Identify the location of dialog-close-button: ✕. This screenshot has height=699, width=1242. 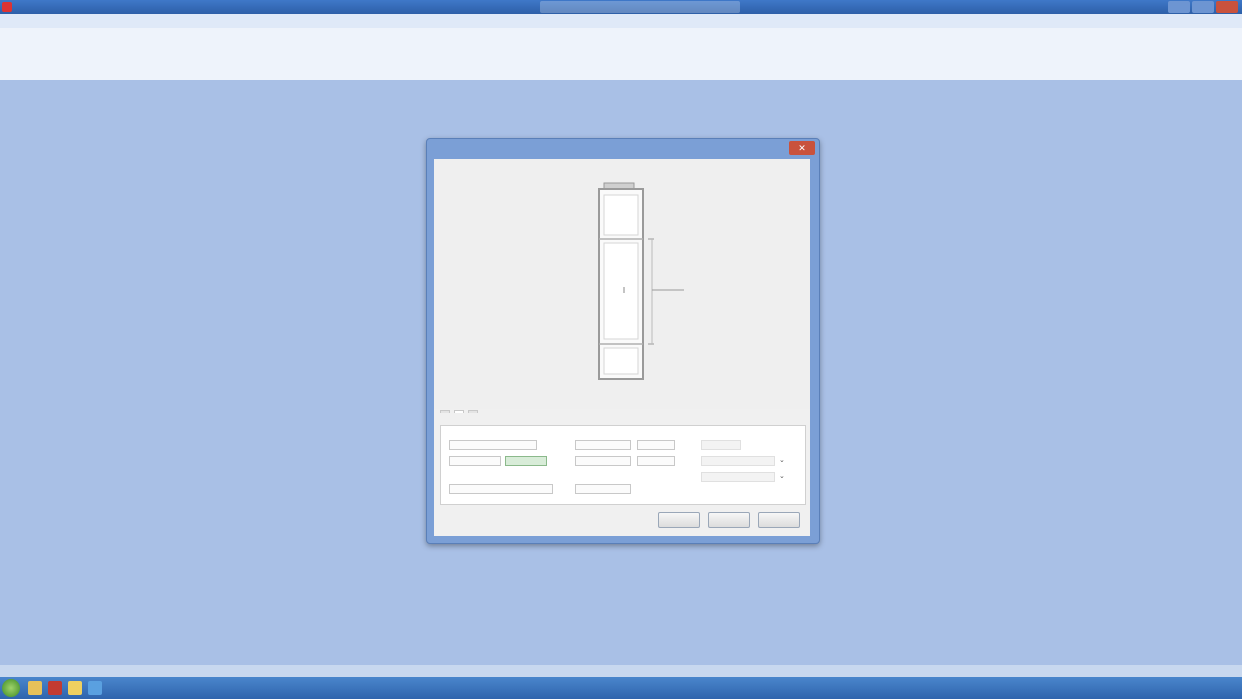
(802, 148).